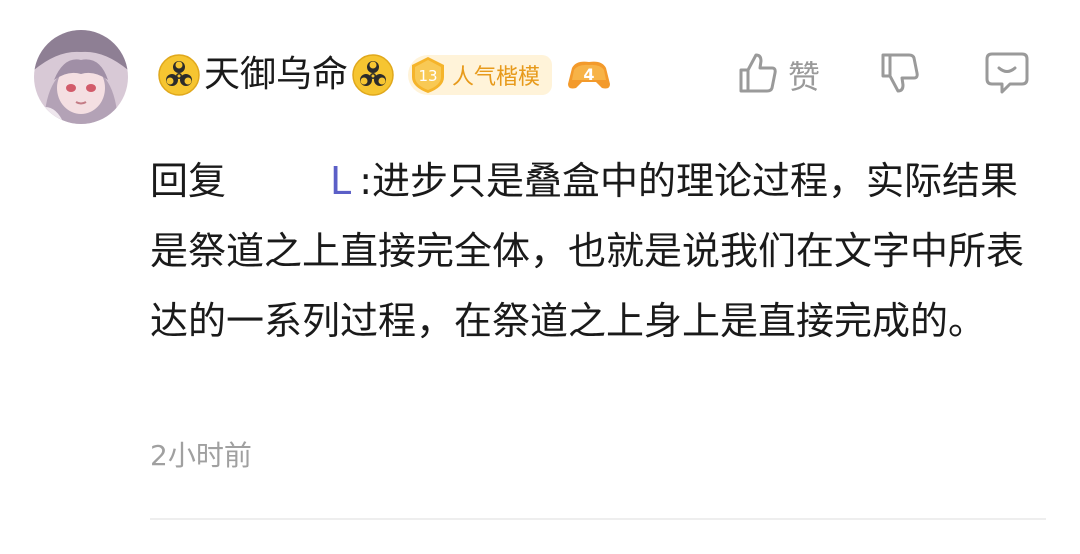 This screenshot has width=1080, height=554. I want to click on level-number: 13, so click(427, 76).